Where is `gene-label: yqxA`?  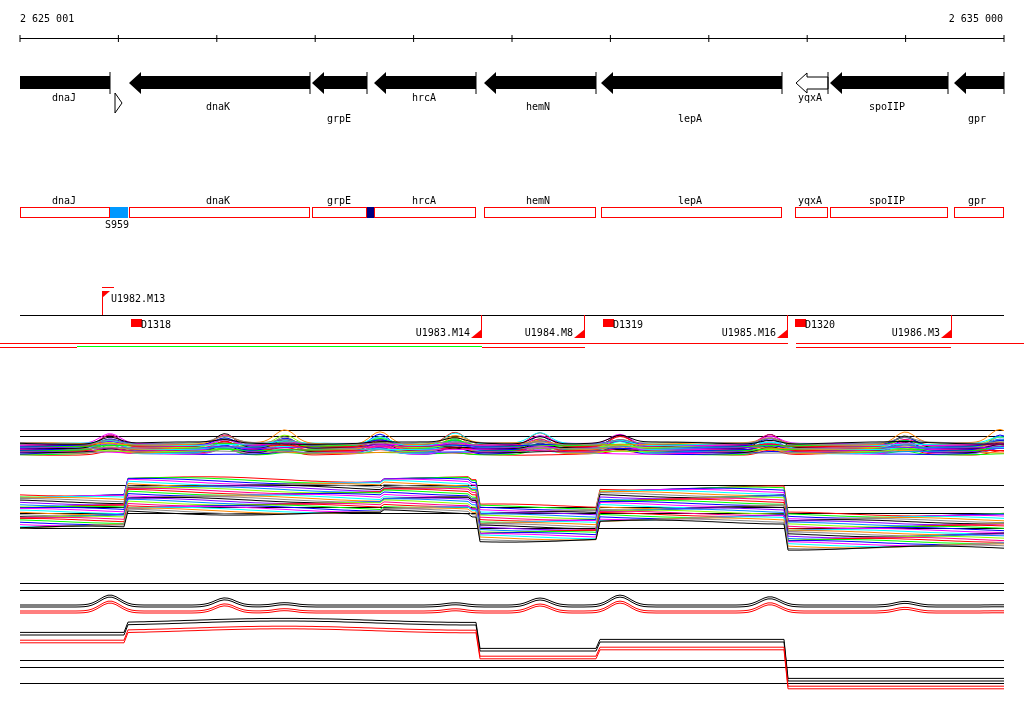 gene-label: yqxA is located at coordinates (810, 97).